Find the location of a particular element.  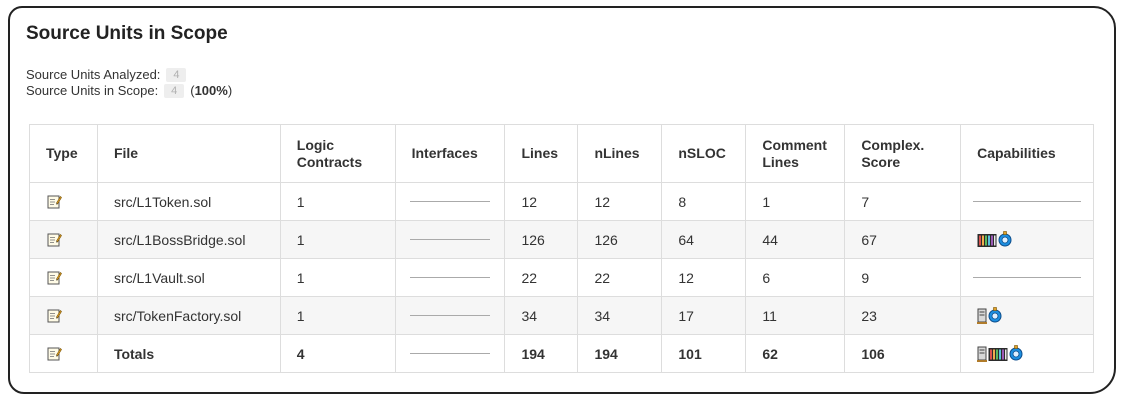

comment-lines-value: 11 is located at coordinates (795, 315).